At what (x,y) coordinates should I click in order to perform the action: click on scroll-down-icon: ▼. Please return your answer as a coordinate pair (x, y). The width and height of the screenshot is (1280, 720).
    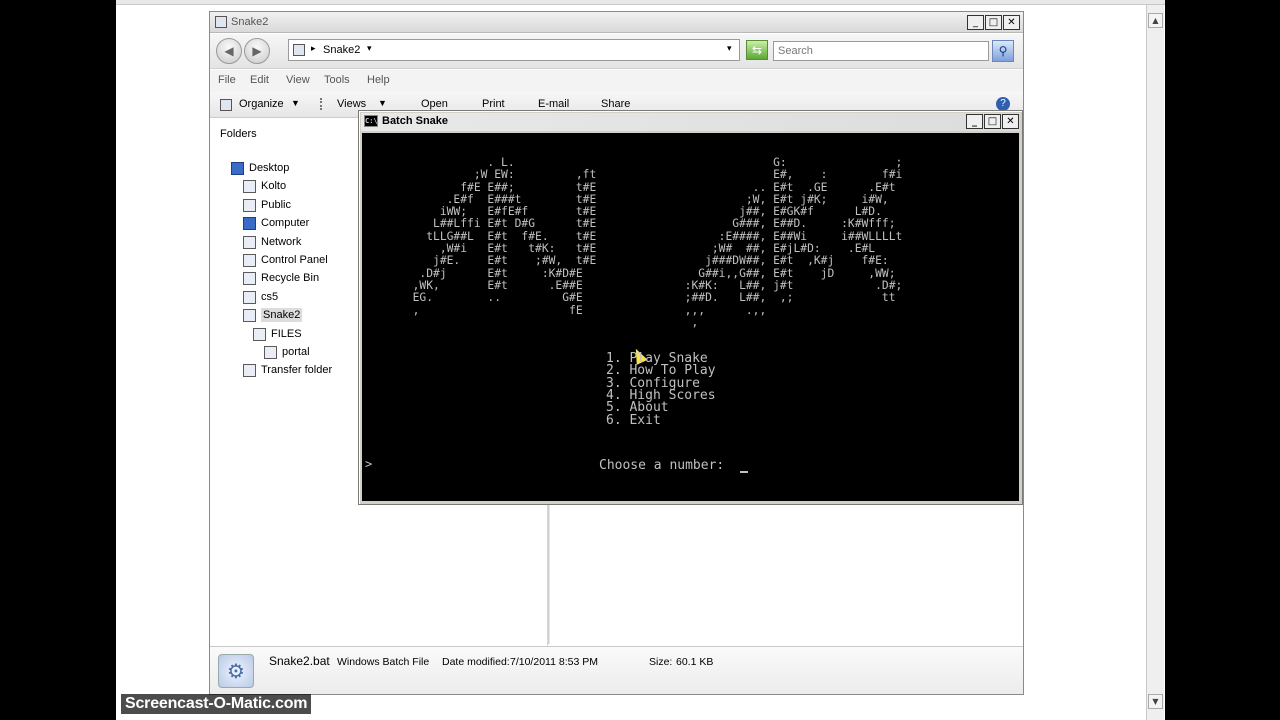
    Looking at the image, I should click on (1155, 701).